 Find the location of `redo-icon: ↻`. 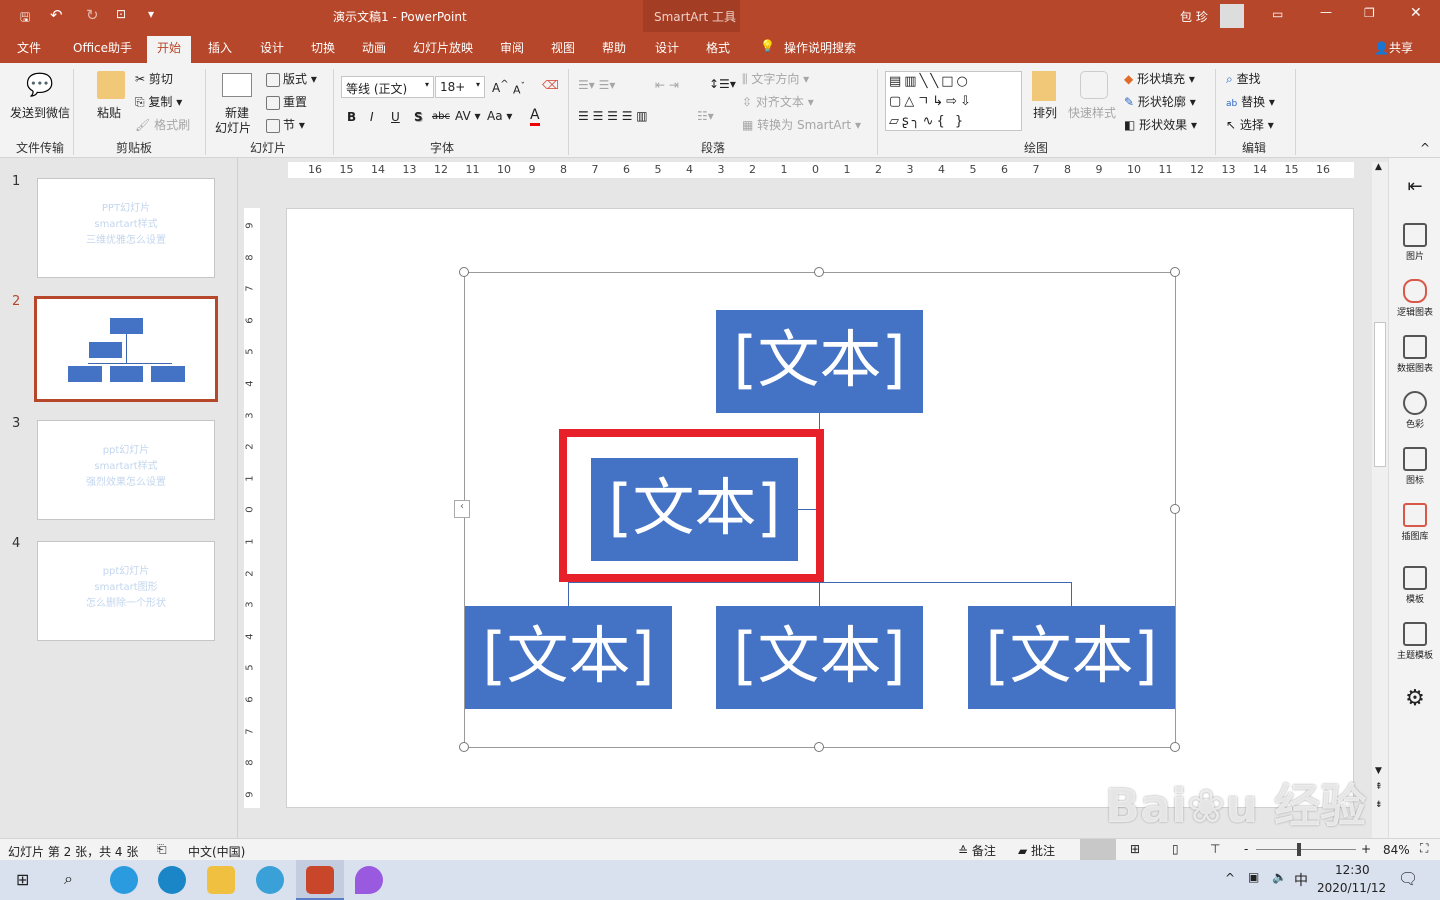

redo-icon: ↻ is located at coordinates (92, 15).